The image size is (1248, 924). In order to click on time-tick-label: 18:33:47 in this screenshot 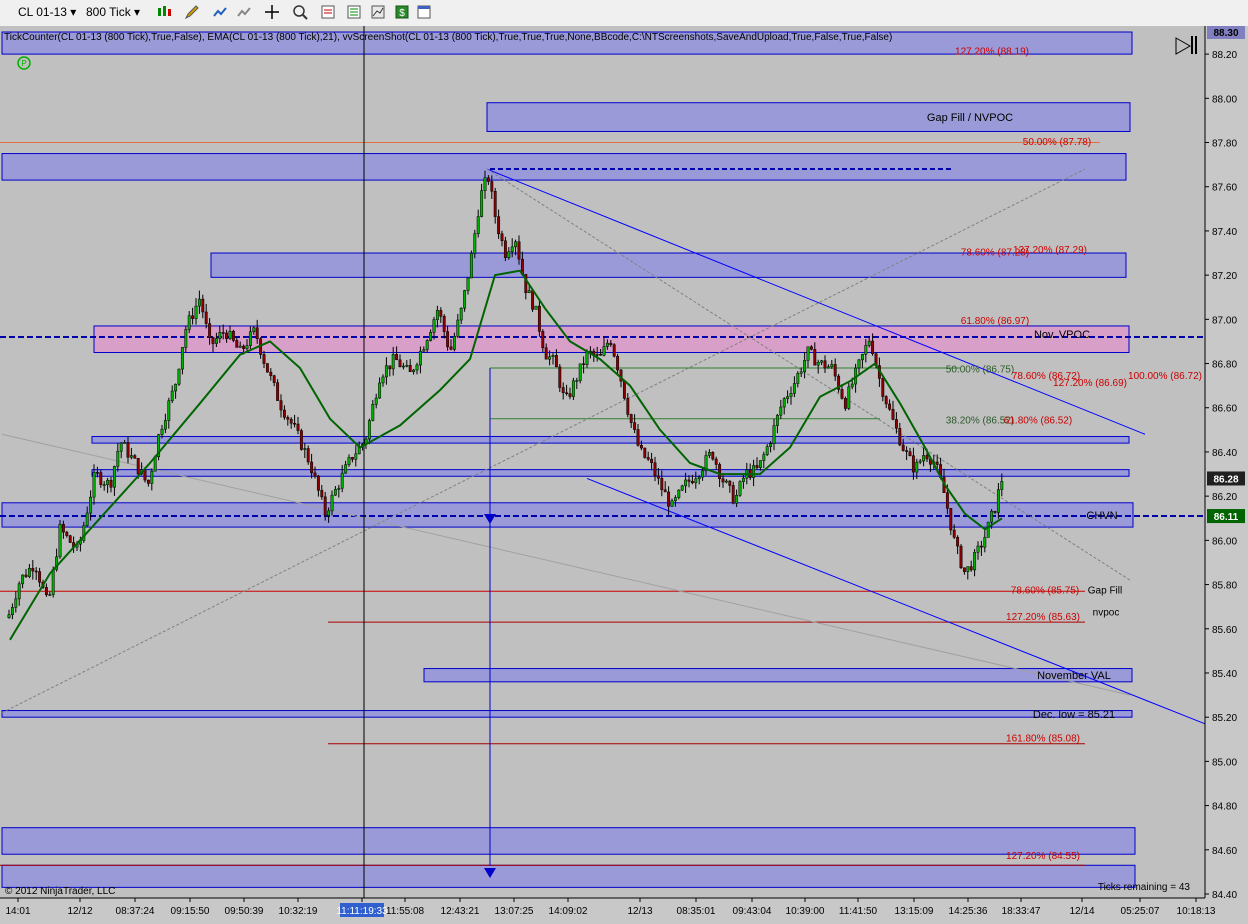, I will do `click(1021, 911)`.